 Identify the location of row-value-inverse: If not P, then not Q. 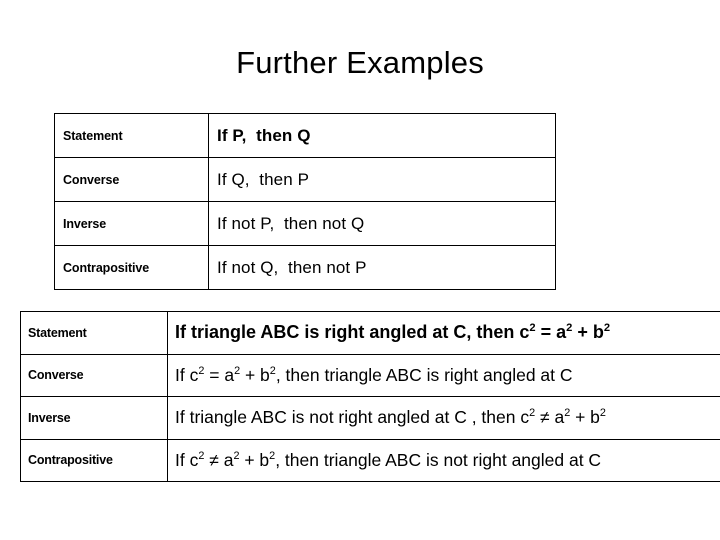
(382, 223).